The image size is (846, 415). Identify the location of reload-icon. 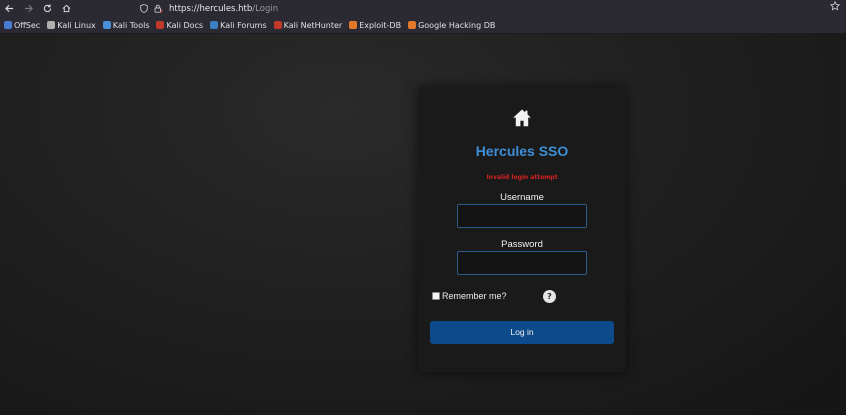
(47, 8).